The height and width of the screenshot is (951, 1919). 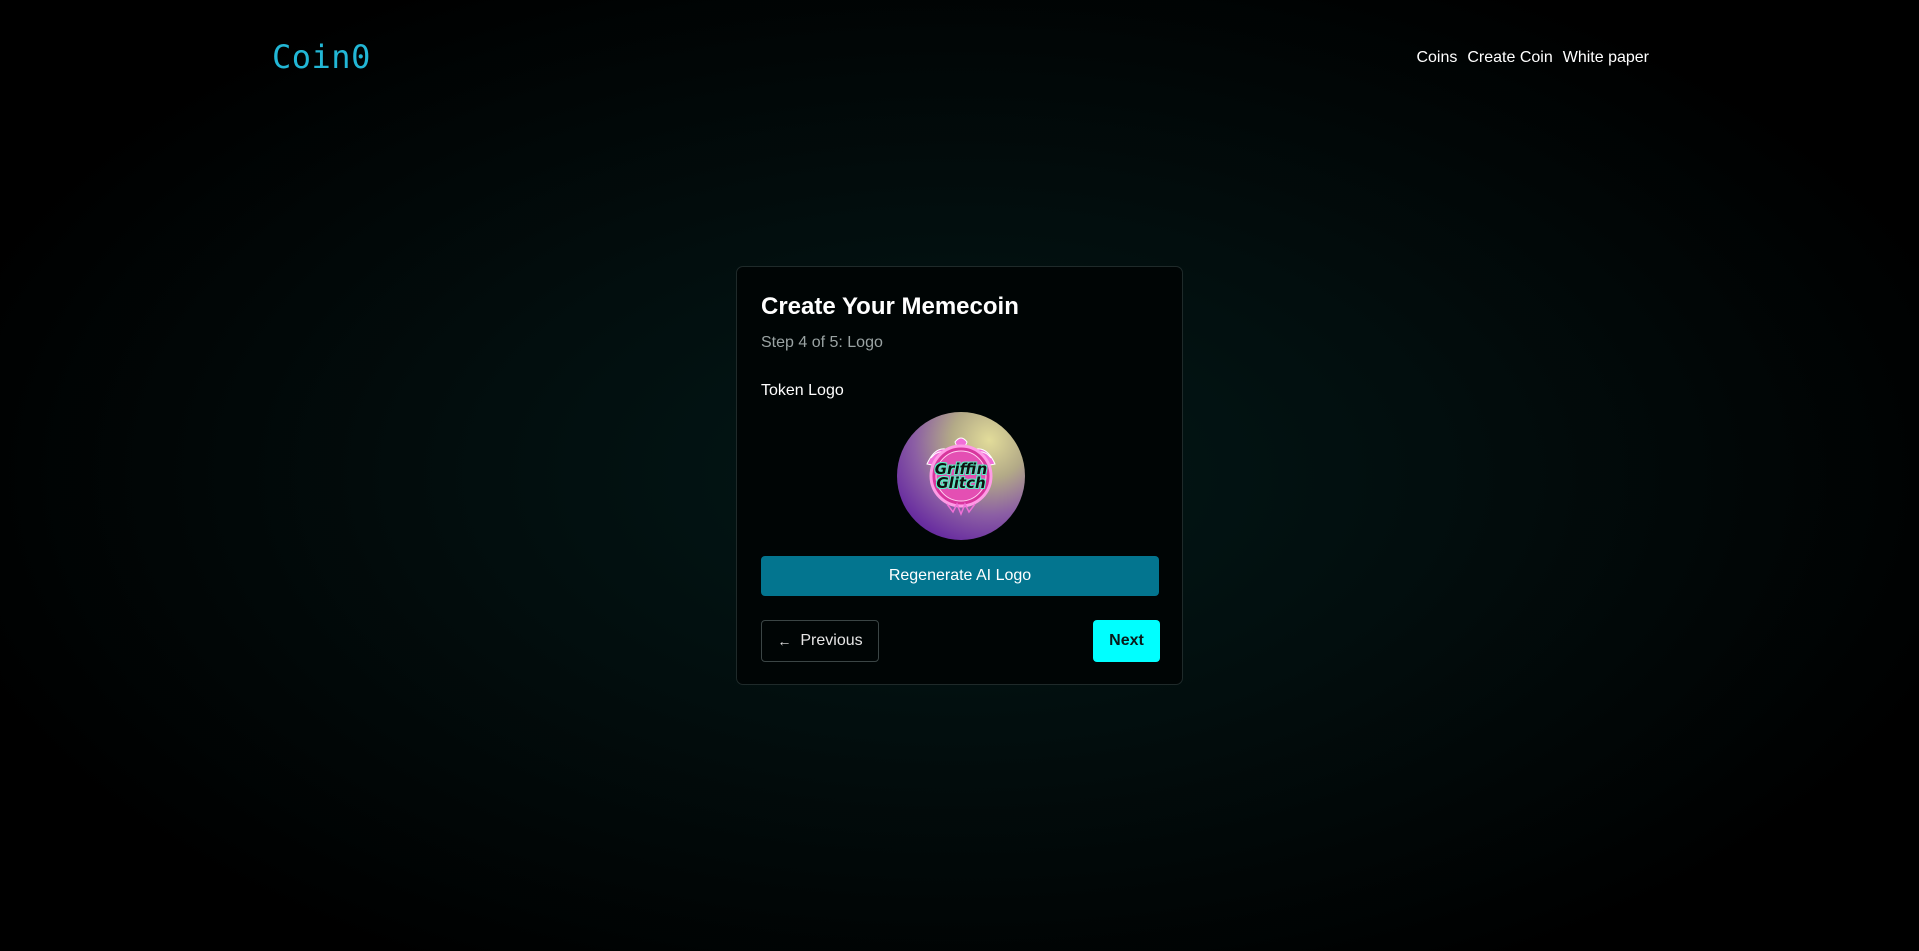 What do you see at coordinates (822, 342) in the screenshot?
I see `step-indicator: Step 4 of 5: Logo` at bounding box center [822, 342].